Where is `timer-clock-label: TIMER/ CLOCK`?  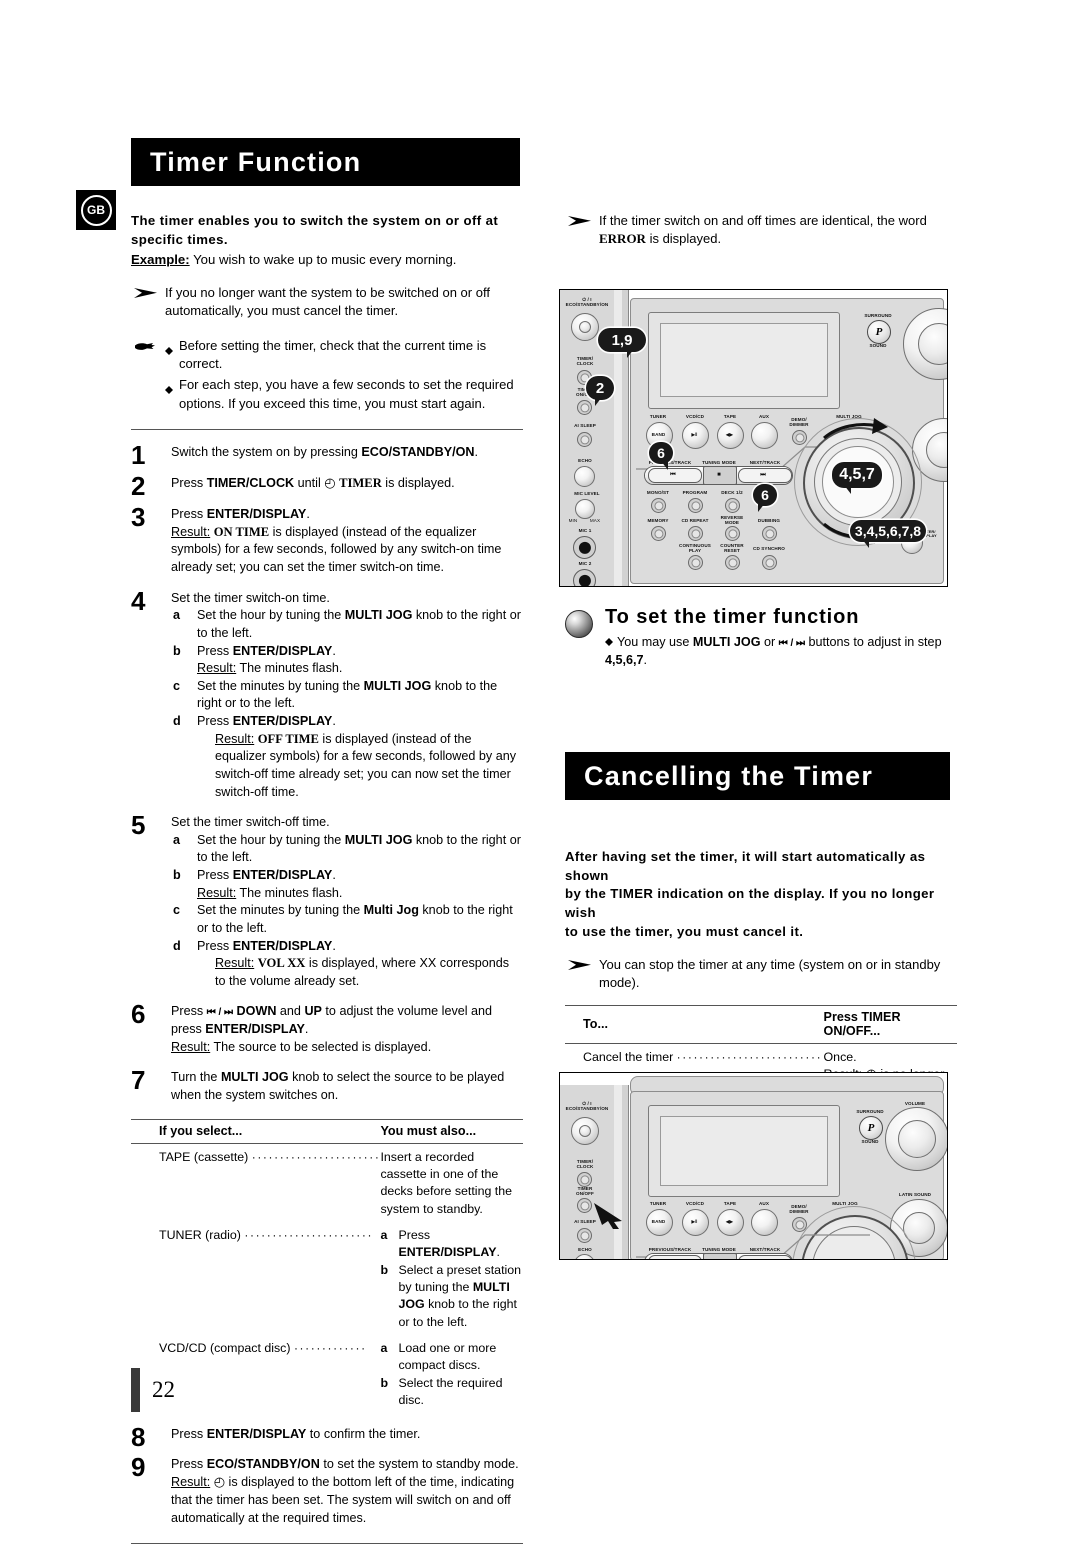
timer-clock-label: TIMER/ CLOCK is located at coordinates (585, 1164).